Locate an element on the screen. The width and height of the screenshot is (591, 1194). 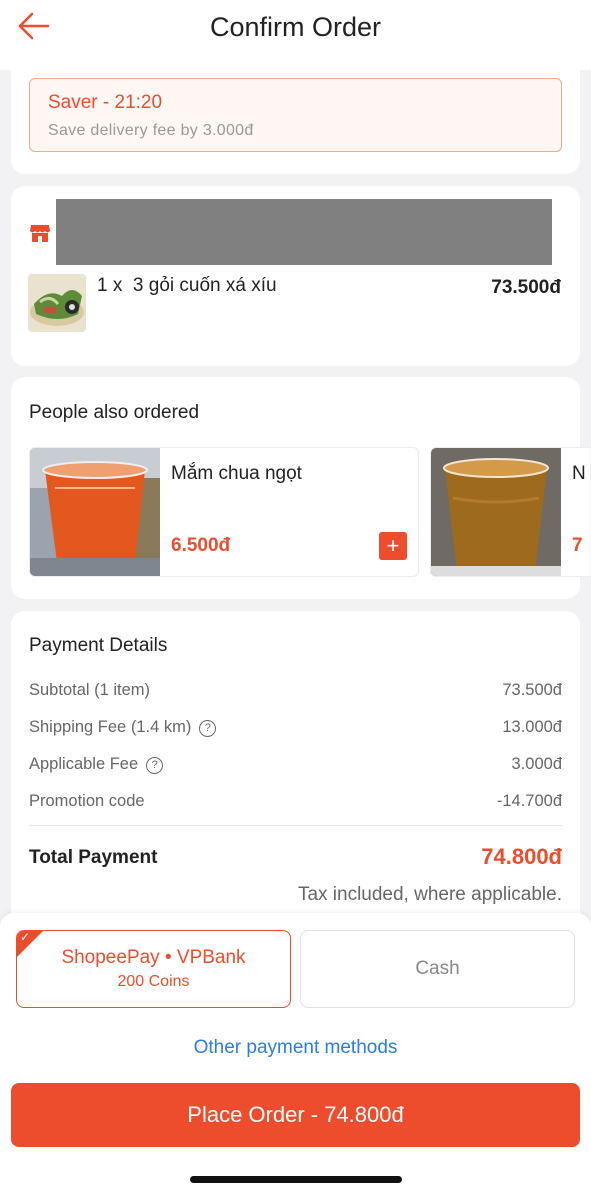
saver-title: Saver - 21:20 is located at coordinates (105, 102).